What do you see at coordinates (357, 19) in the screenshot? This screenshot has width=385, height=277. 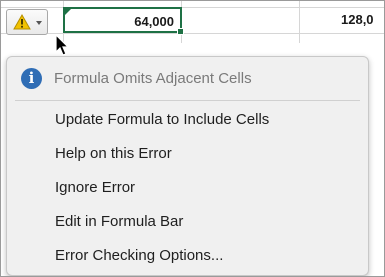 I see `cell-value: 128,0` at bounding box center [357, 19].